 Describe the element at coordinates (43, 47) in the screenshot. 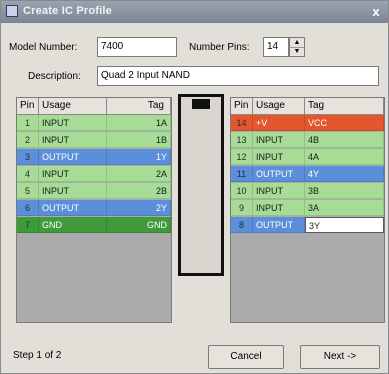

I see `model-number-label: Model Number:` at that location.